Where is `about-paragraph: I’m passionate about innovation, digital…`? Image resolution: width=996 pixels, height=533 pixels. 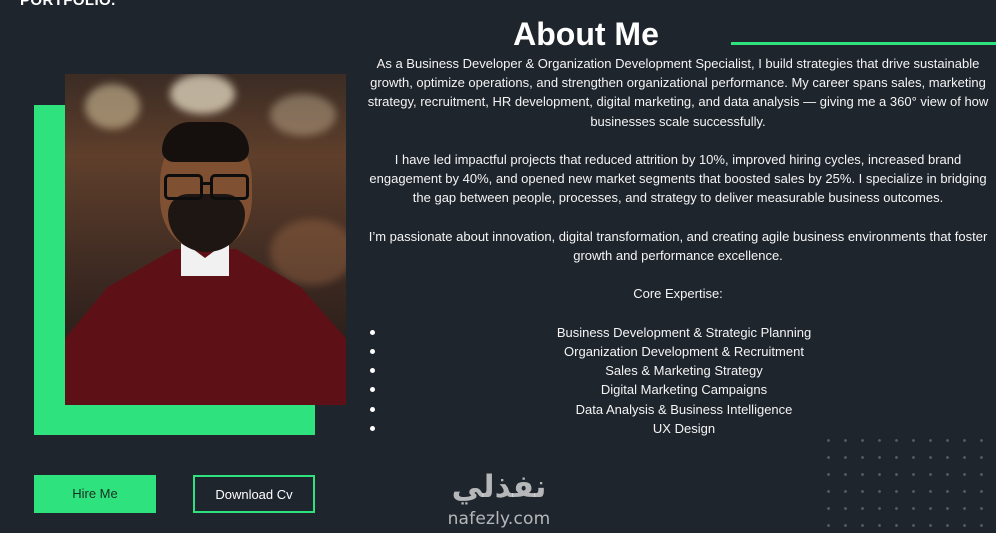 about-paragraph: I’m passionate about innovation, digital… is located at coordinates (678, 245).